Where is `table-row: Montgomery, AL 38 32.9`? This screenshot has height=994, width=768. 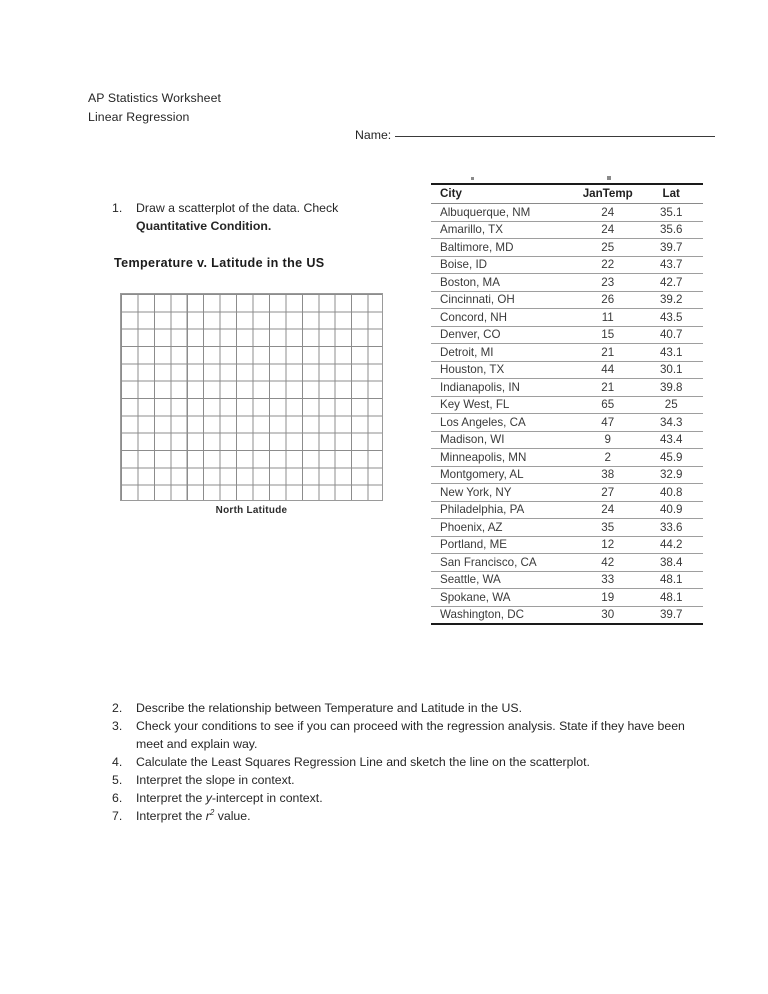
table-row: Montgomery, AL 38 32.9 is located at coordinates (567, 475).